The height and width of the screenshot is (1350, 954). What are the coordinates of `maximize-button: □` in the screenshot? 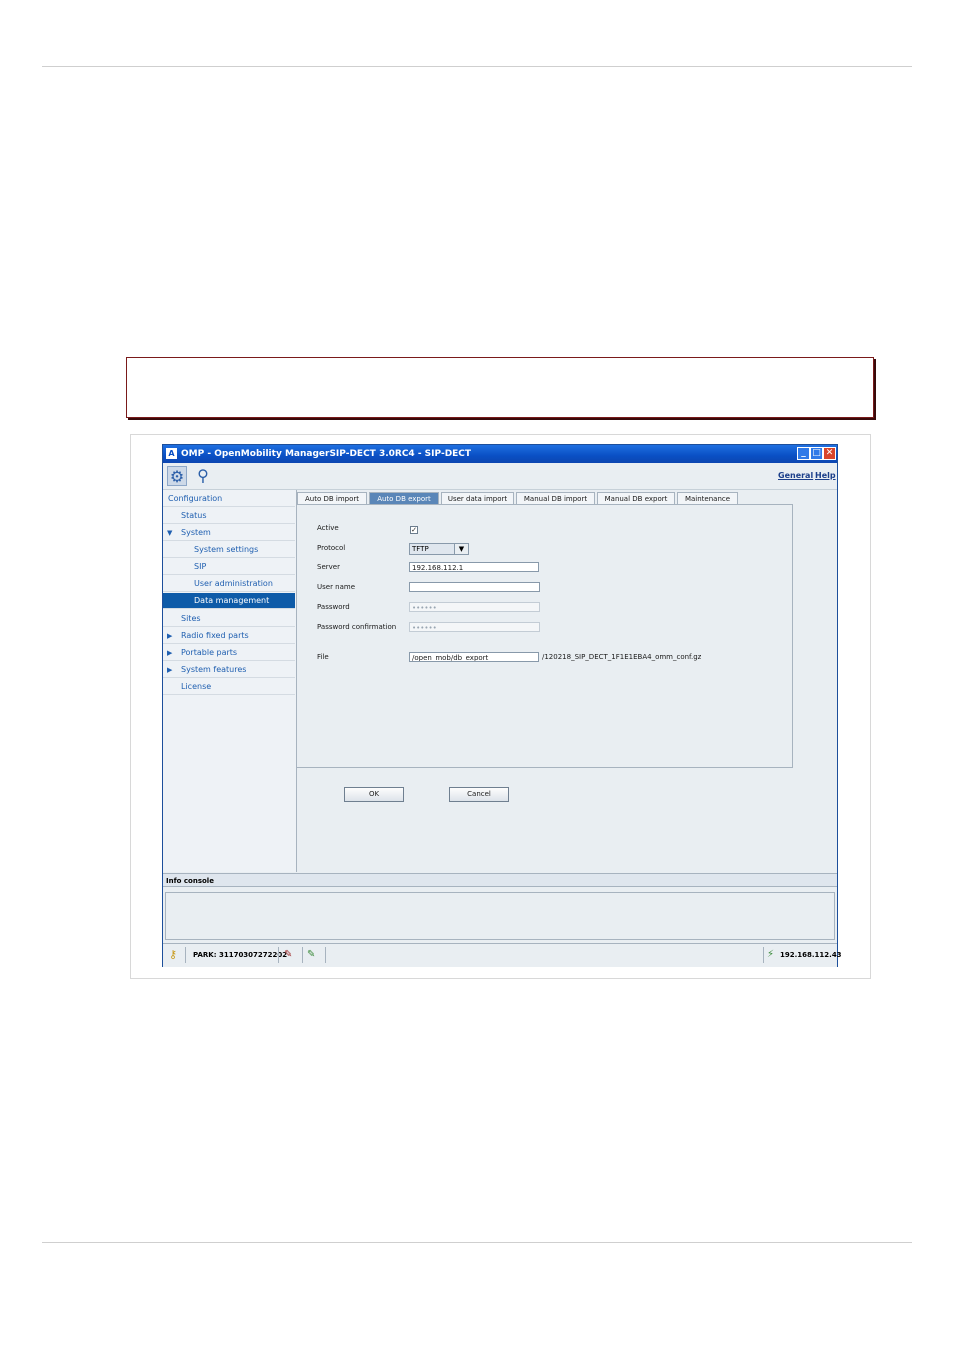 It's located at (816, 453).